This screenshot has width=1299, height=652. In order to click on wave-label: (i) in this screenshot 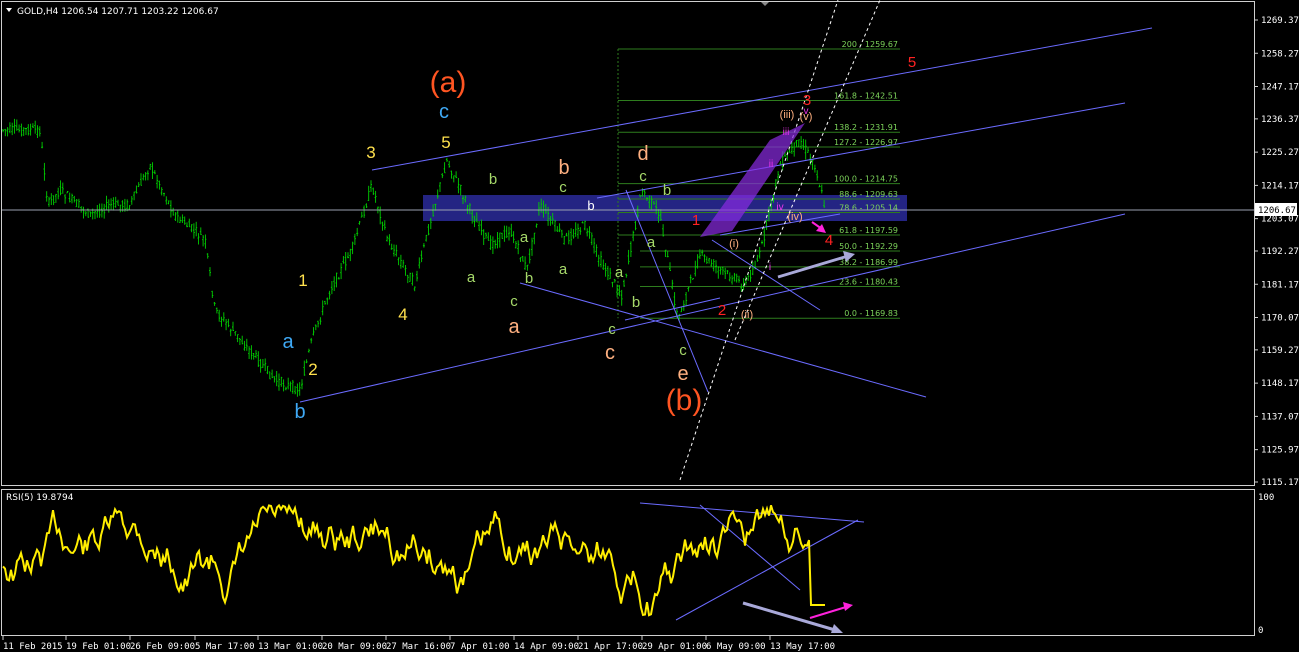, I will do `click(734, 244)`.